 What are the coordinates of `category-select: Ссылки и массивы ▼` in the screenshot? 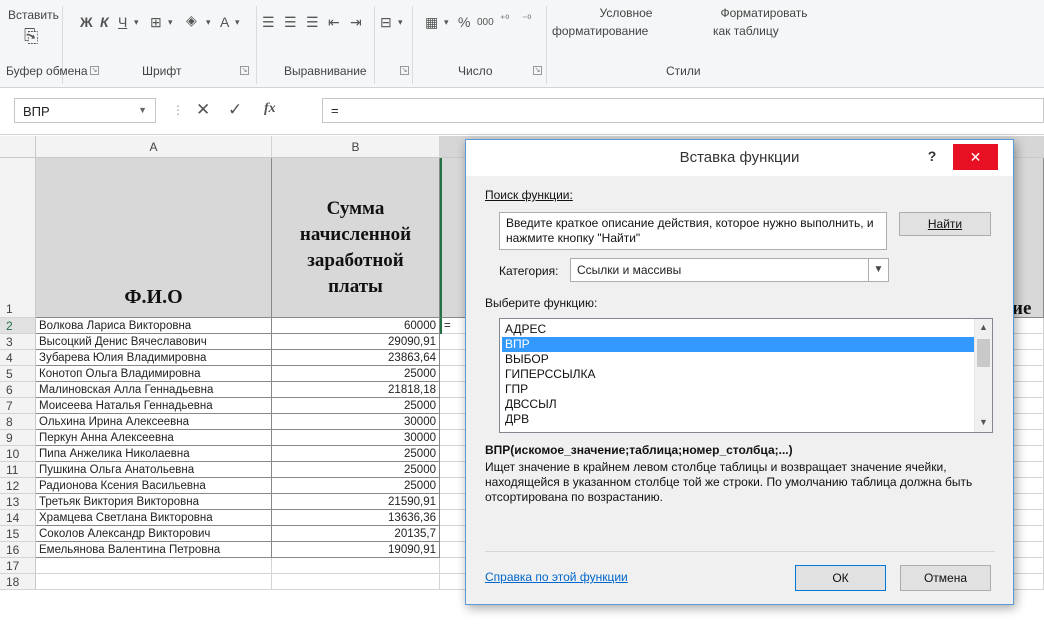 It's located at (729, 270).